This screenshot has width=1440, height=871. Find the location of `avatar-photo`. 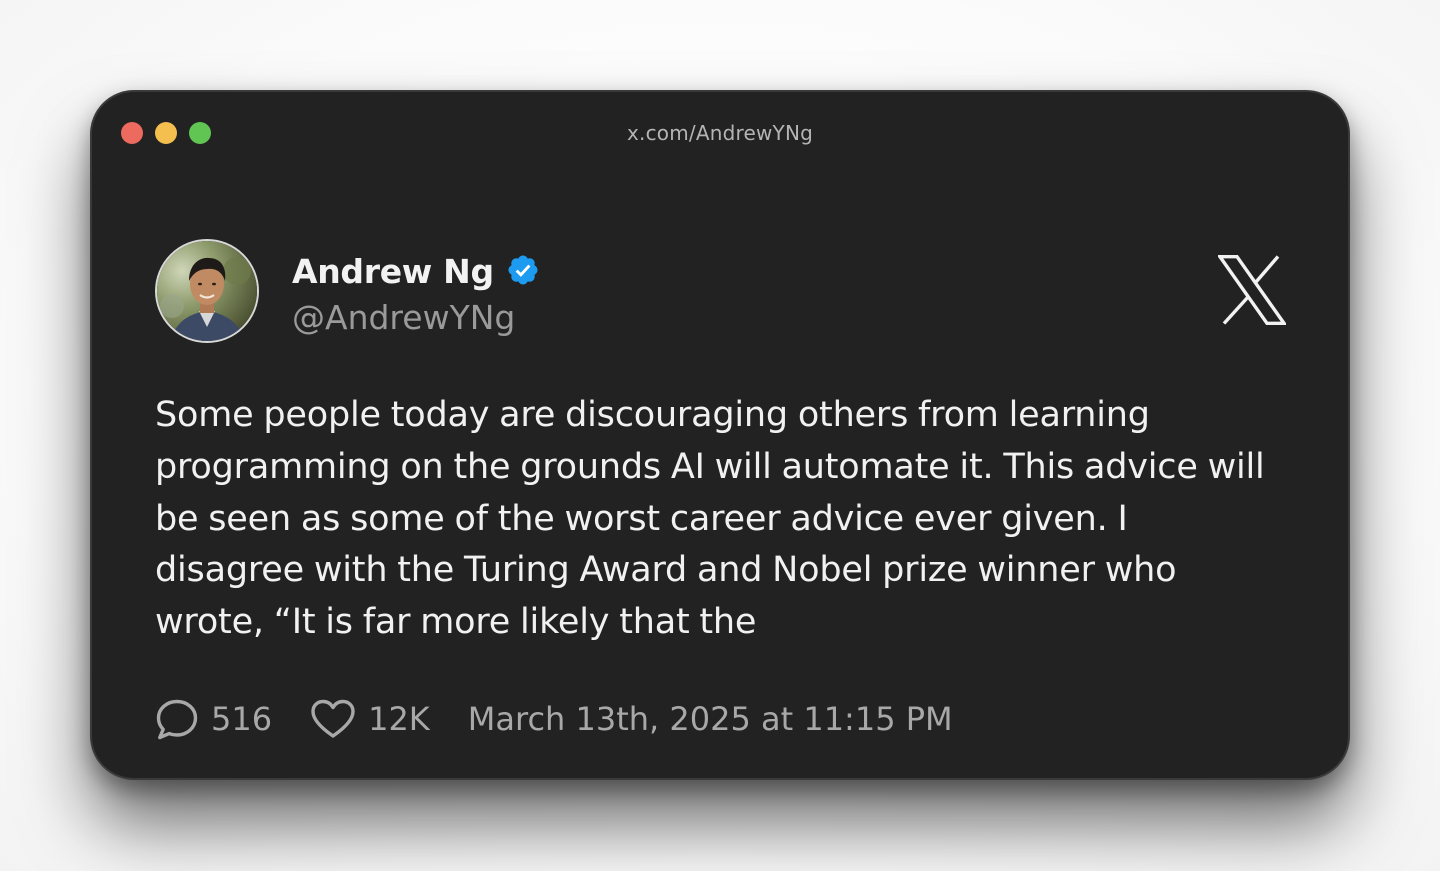

avatar-photo is located at coordinates (207, 291).